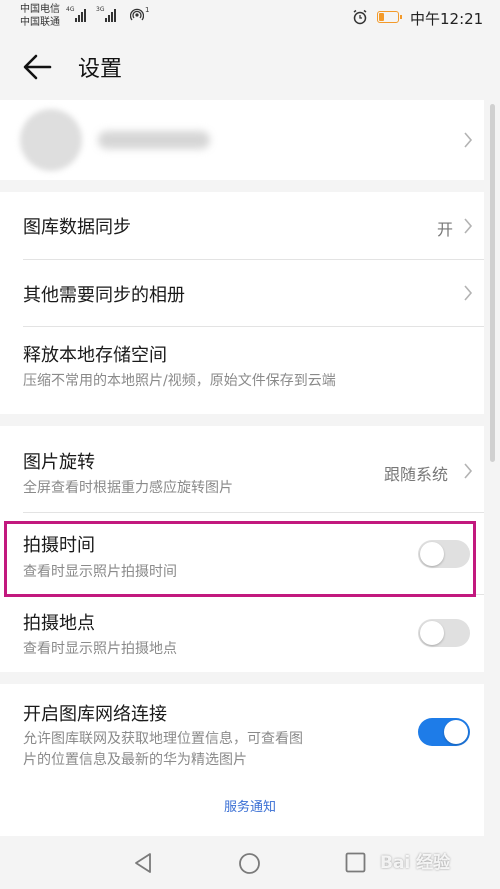  I want to click on shot-location-label: 拍摄地点, so click(59, 623).